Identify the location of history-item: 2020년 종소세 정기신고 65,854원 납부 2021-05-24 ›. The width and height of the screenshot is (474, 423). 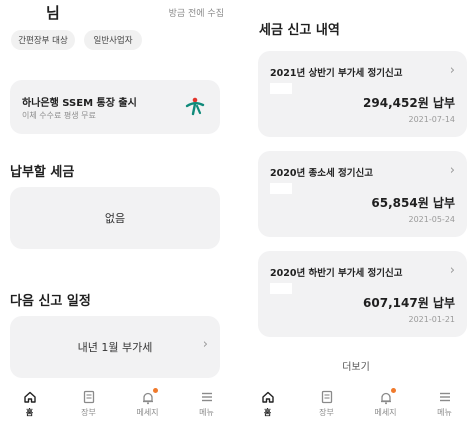
(362, 194).